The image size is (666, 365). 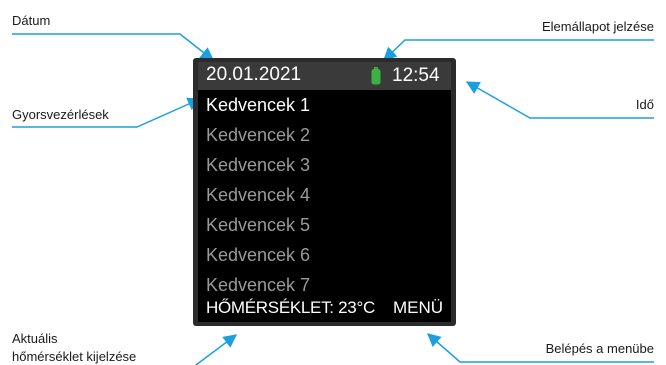 I want to click on battery-leader, so click(x=518, y=50).